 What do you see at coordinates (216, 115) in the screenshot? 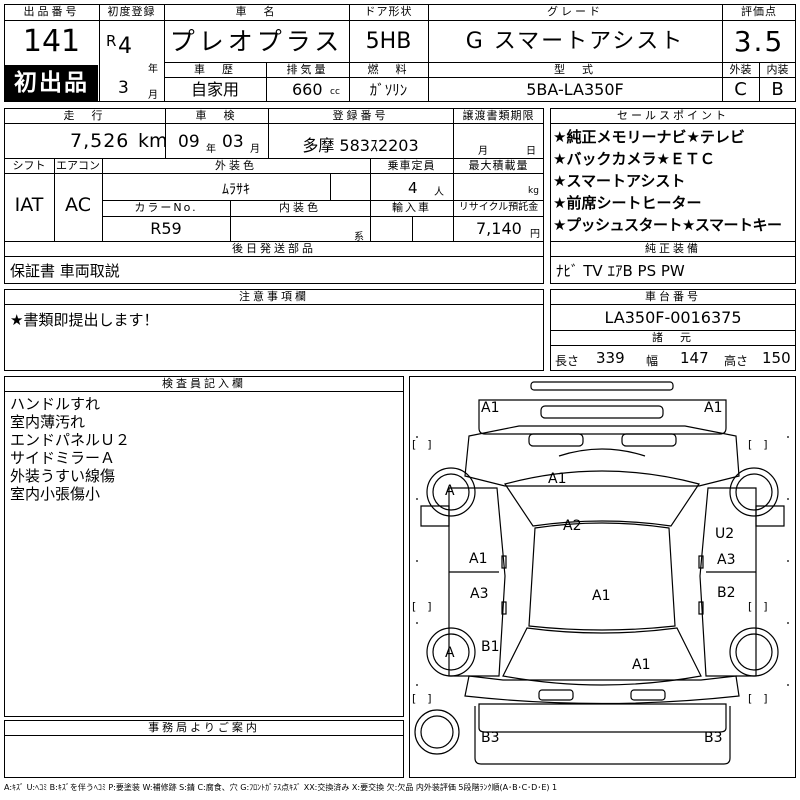
I see `inspection-label: 車 検` at bounding box center [216, 115].